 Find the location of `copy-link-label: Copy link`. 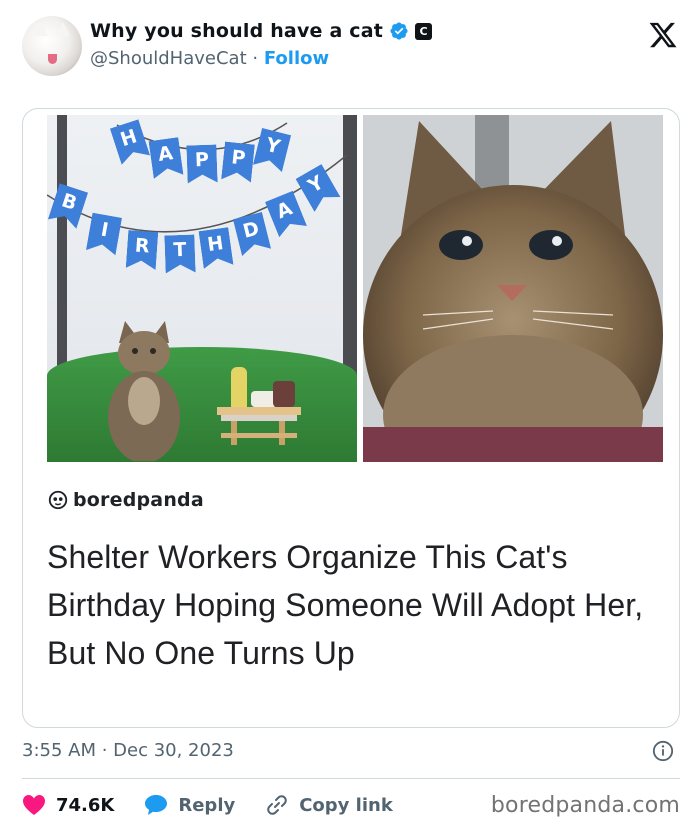

copy-link-label: Copy link is located at coordinates (346, 805).